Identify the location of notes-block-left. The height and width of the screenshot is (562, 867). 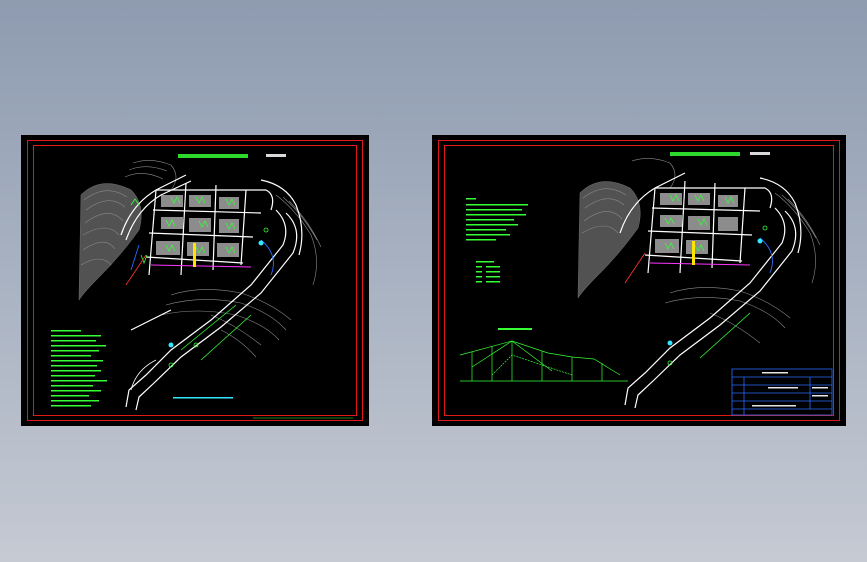
(79, 368).